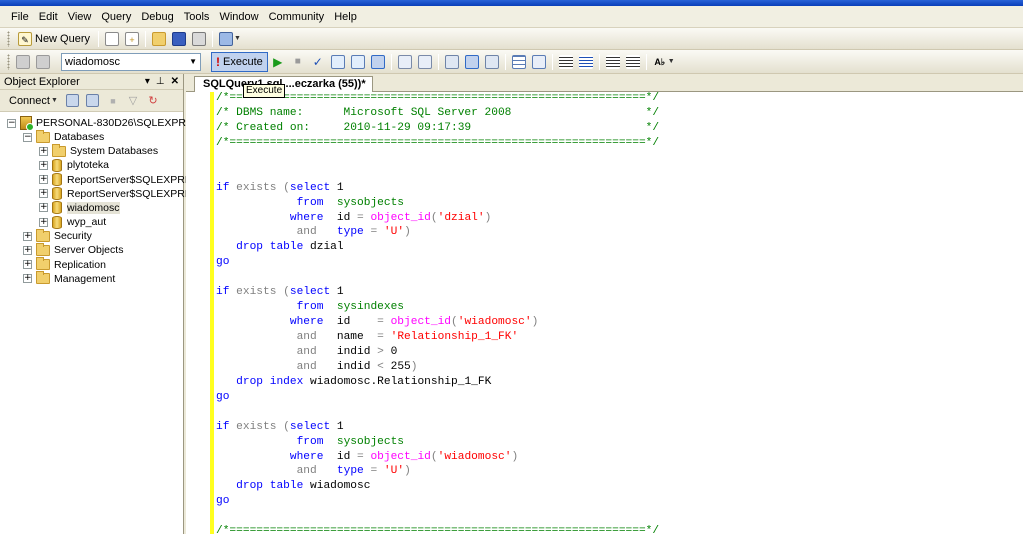  Describe the element at coordinates (298, 62) in the screenshot. I see `cancel-query-button: ■` at that location.